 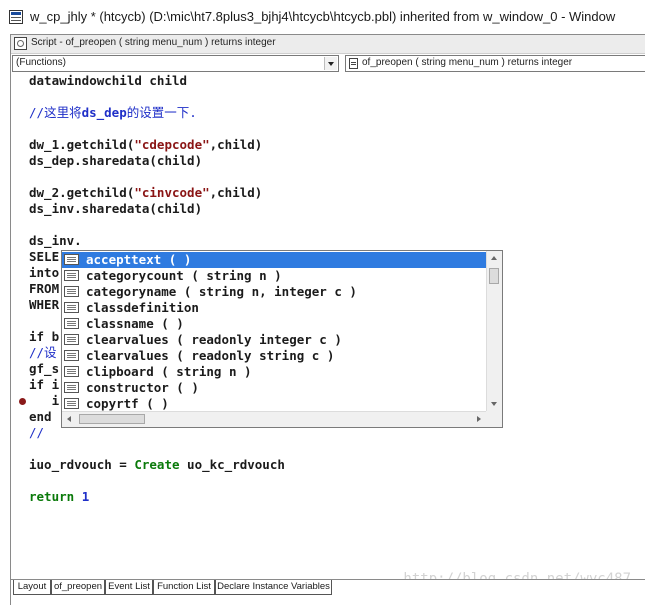 What do you see at coordinates (55, 496) in the screenshot?
I see `keyword-token: return` at bounding box center [55, 496].